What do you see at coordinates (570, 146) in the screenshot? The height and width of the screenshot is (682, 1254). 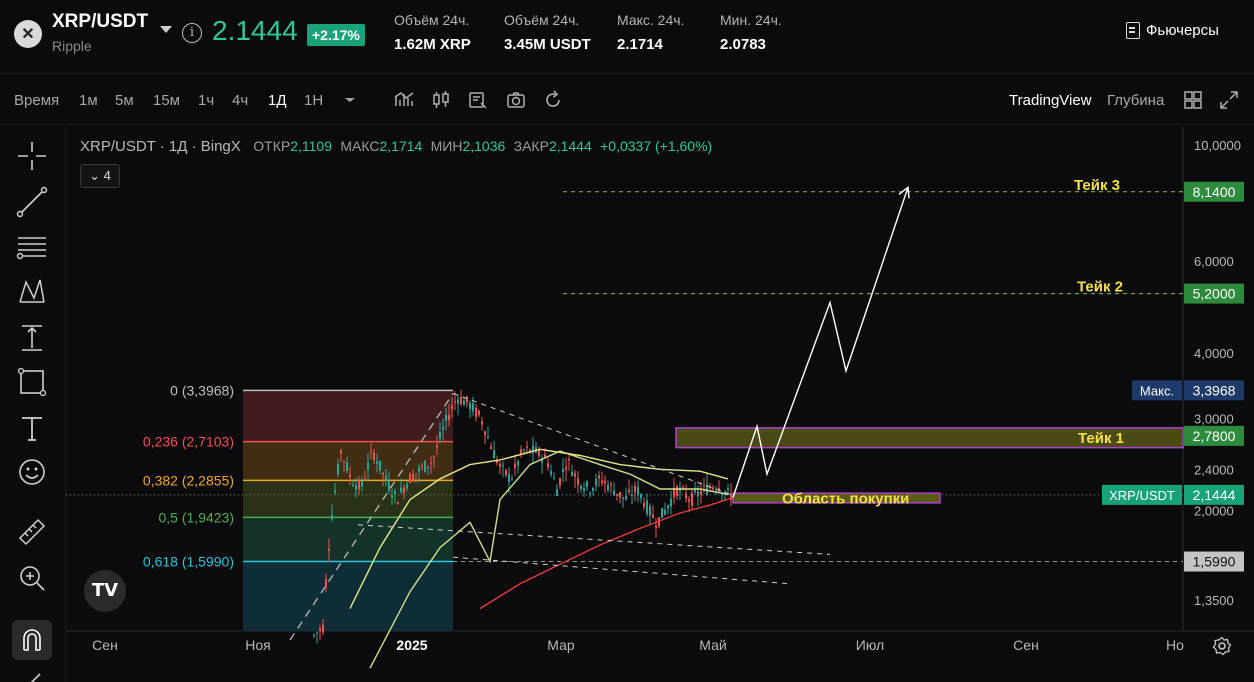 I see `legend-close: 2,1444` at bounding box center [570, 146].